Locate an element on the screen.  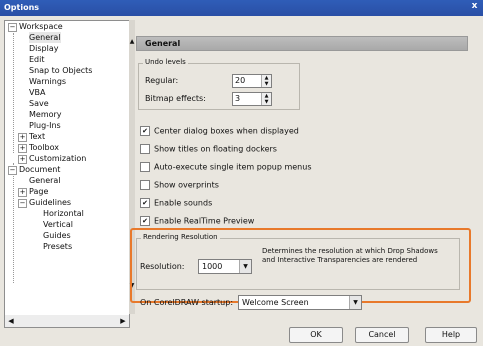
tree-item-guides: Guides is located at coordinates (57, 235).